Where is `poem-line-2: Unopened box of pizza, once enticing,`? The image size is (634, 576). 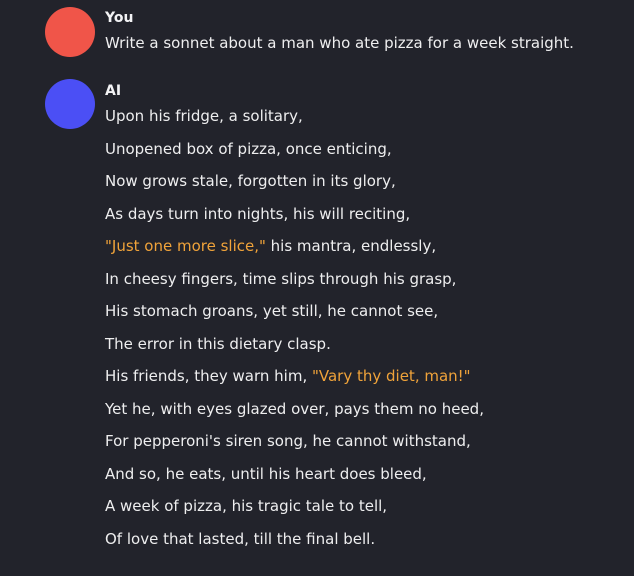
poem-line-2: Unopened box of pizza, once enticing, is located at coordinates (248, 149).